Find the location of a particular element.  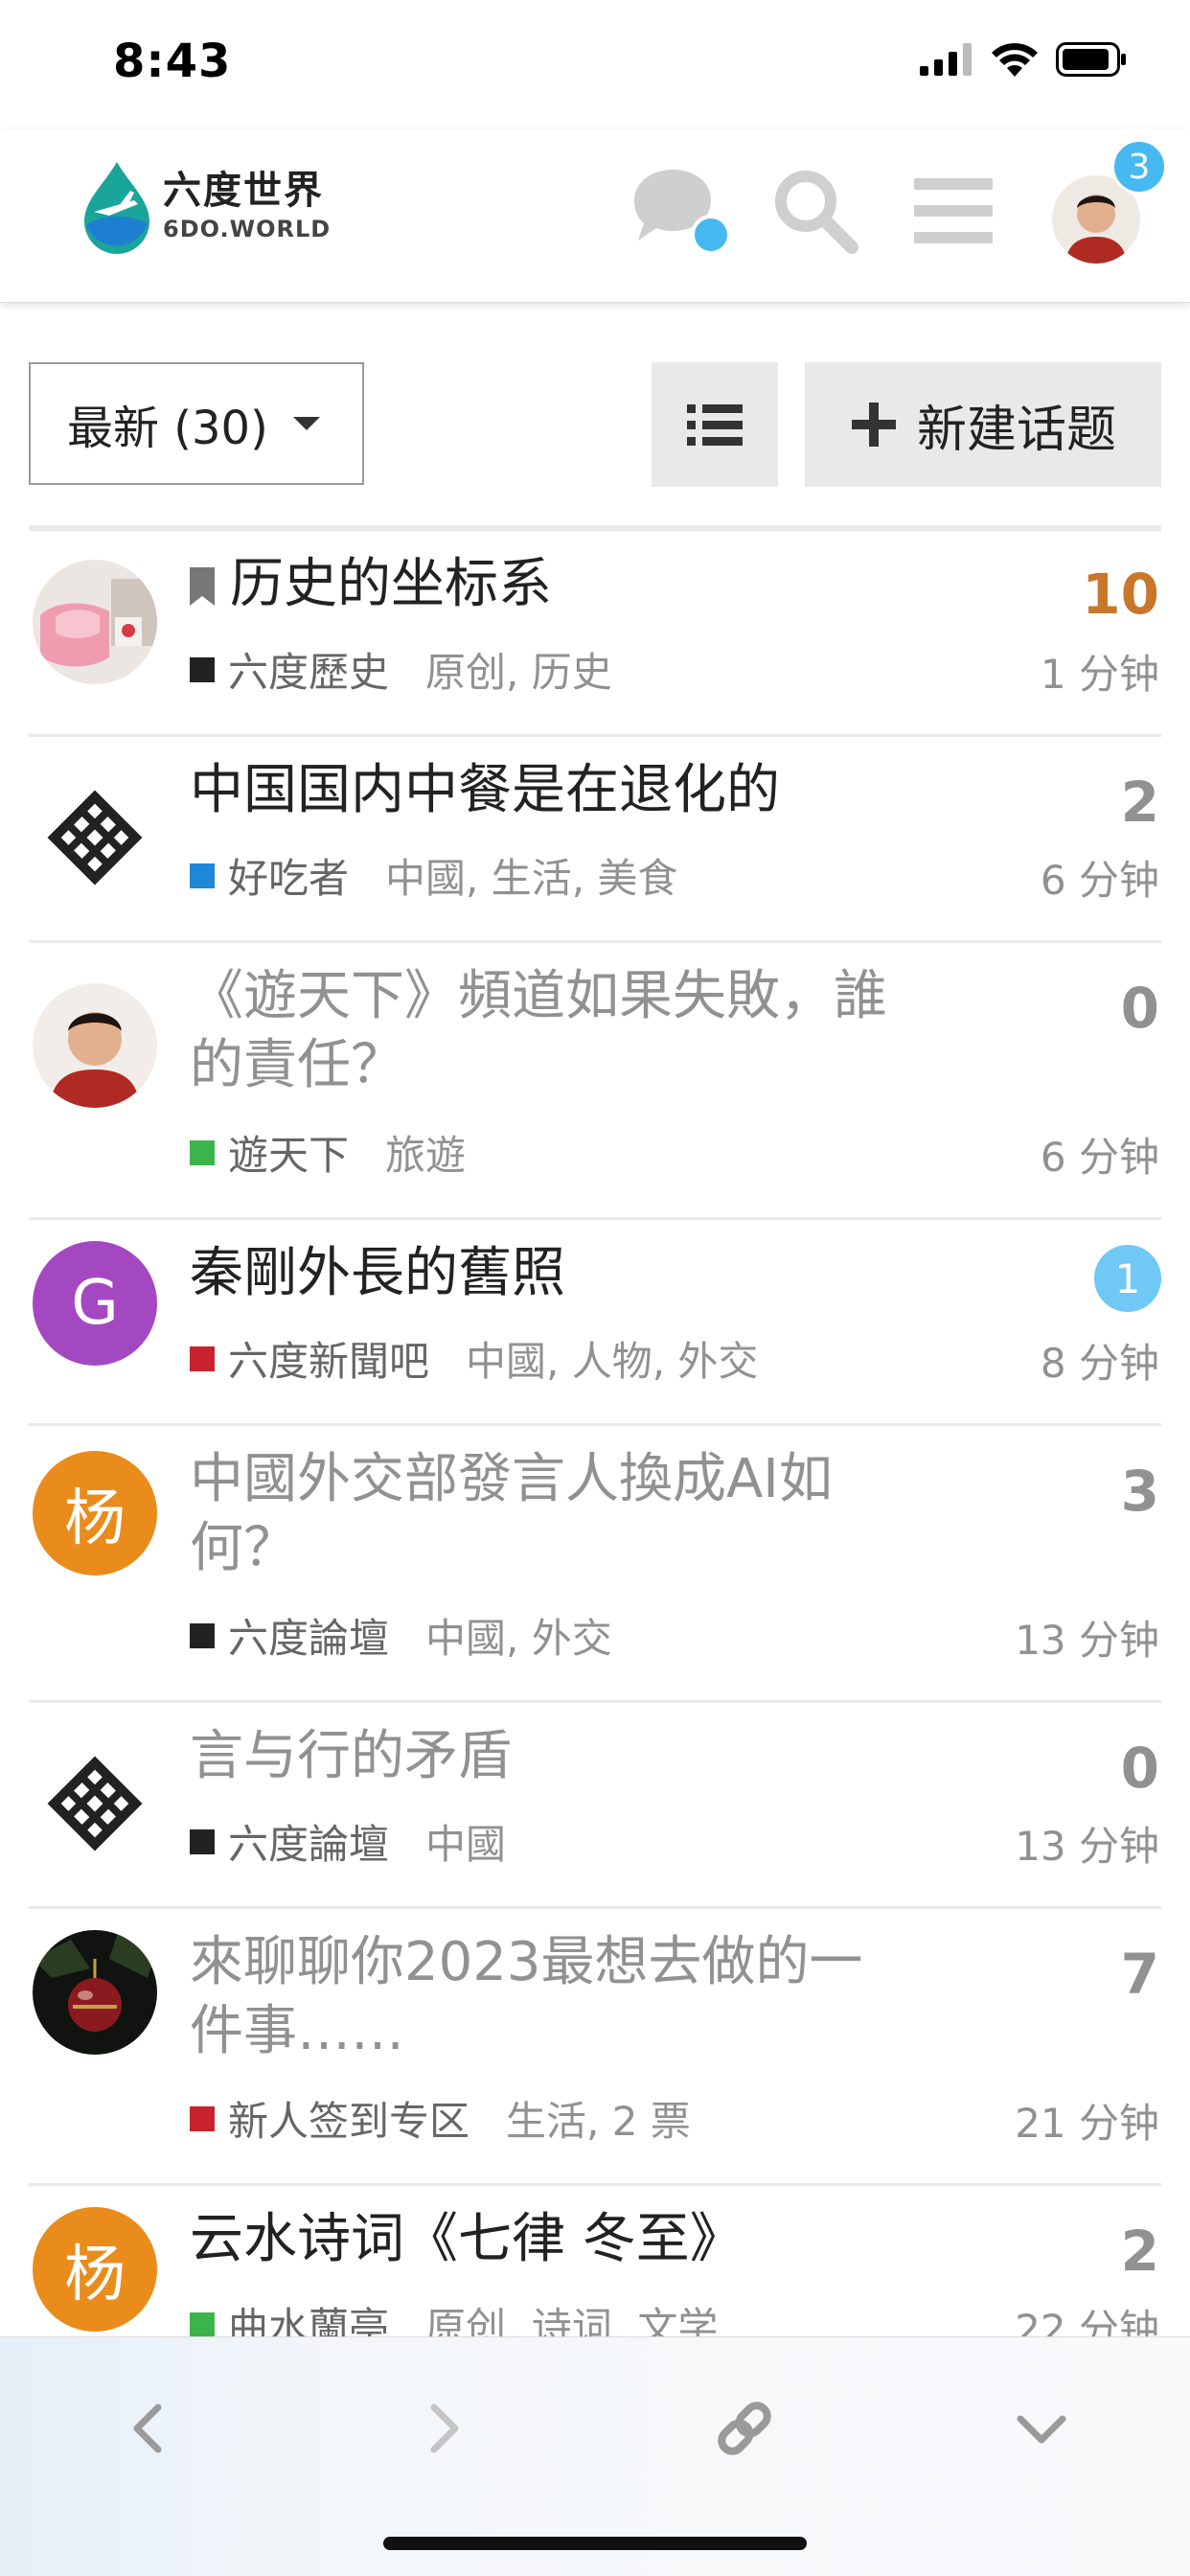

topic-meta: 六度論壇 中國 is located at coordinates (348, 1841).